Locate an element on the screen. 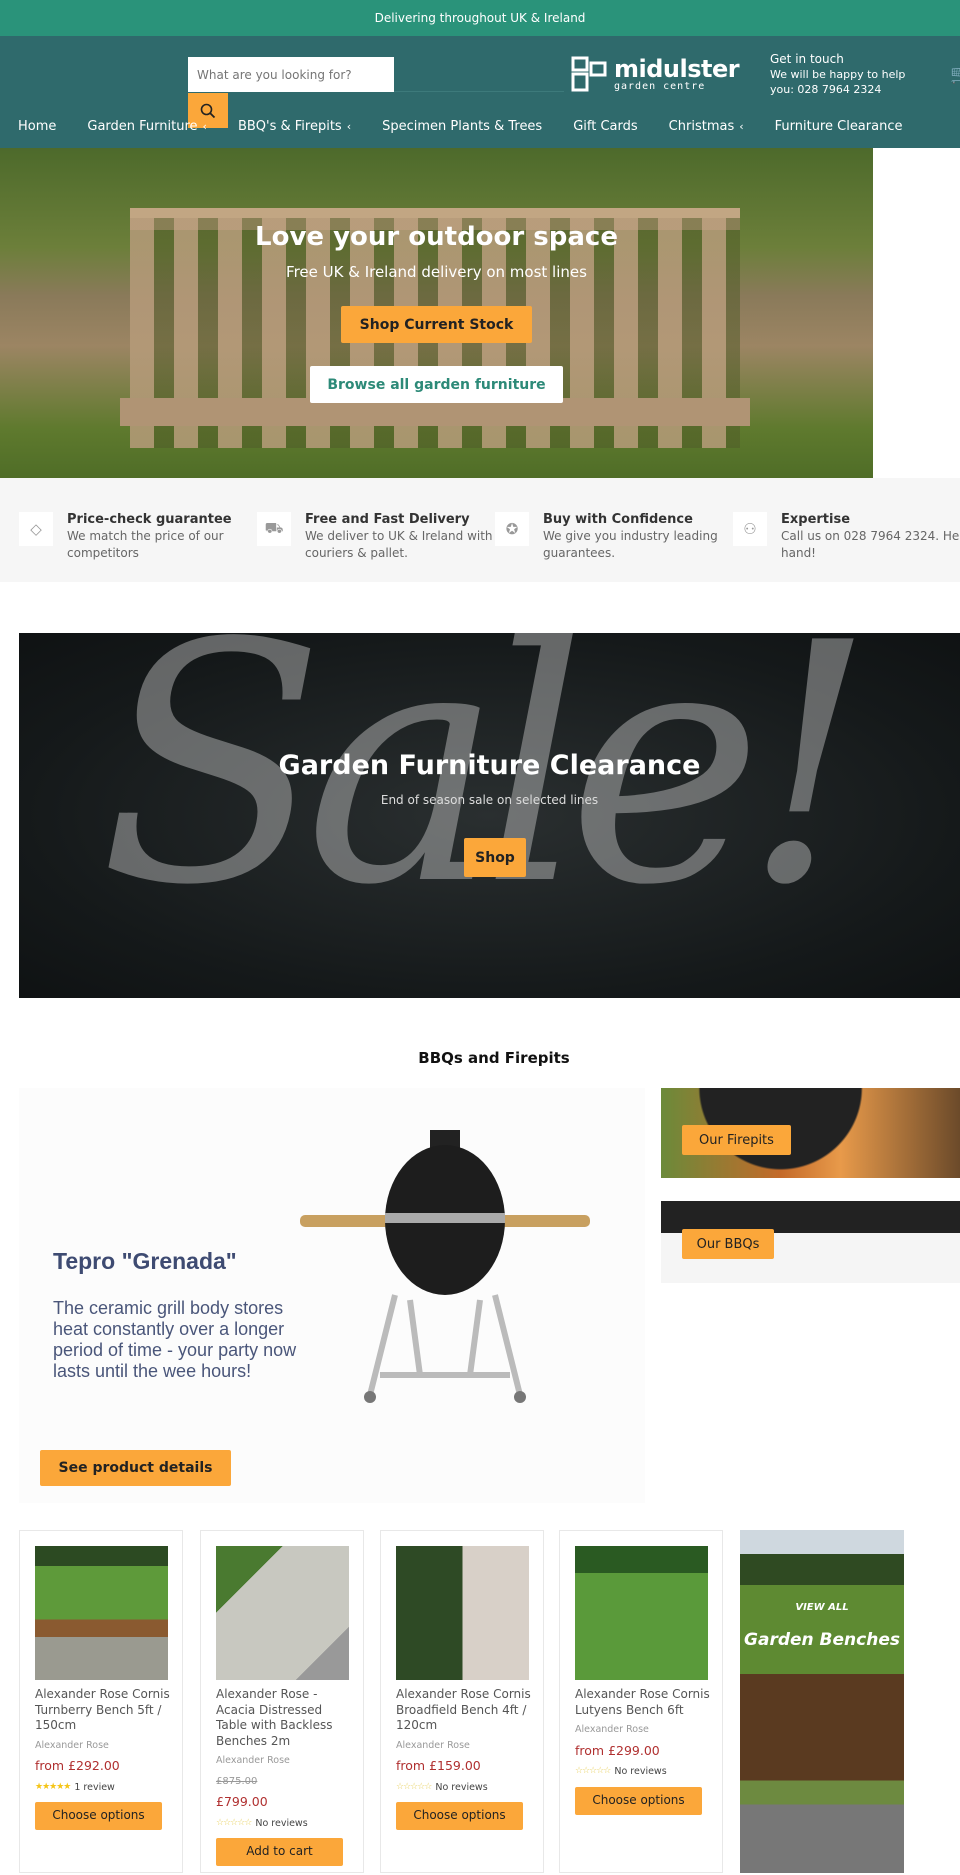 This screenshot has width=960, height=1875. product-name: Alexander Rose Cornis Lutyens Bench 6ft is located at coordinates (645, 1702).